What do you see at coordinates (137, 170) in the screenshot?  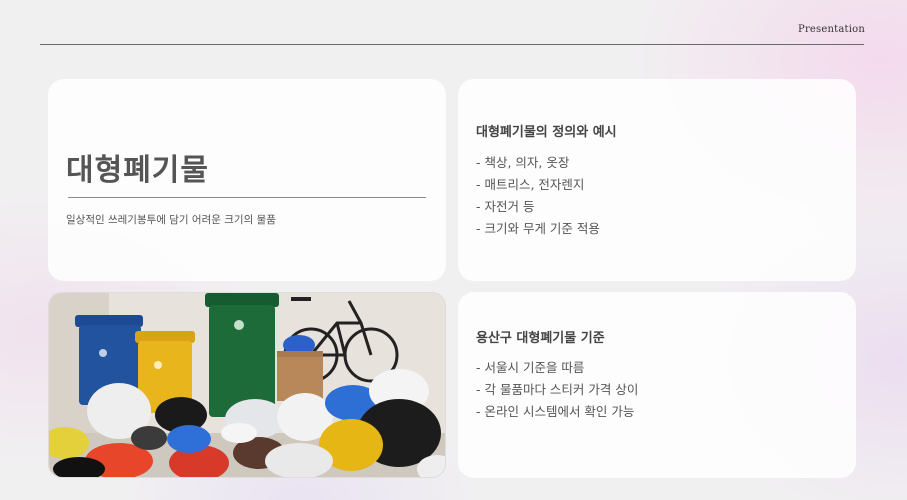 I see `page-title: 대형폐기물` at bounding box center [137, 170].